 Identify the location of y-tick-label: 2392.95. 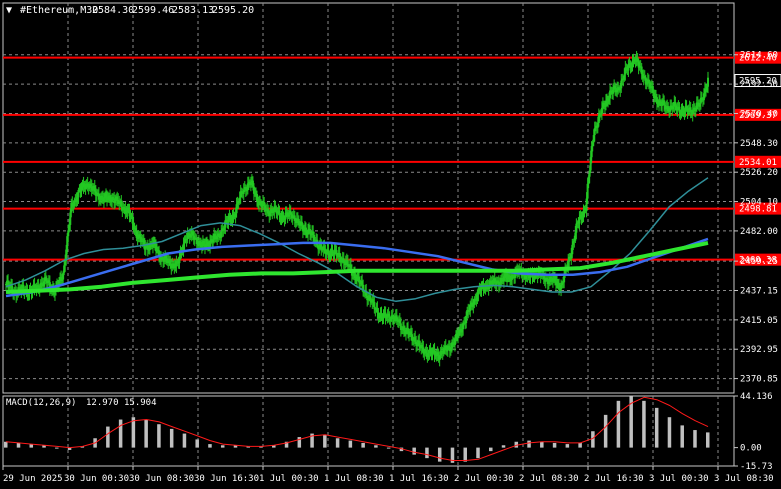
(759, 350).